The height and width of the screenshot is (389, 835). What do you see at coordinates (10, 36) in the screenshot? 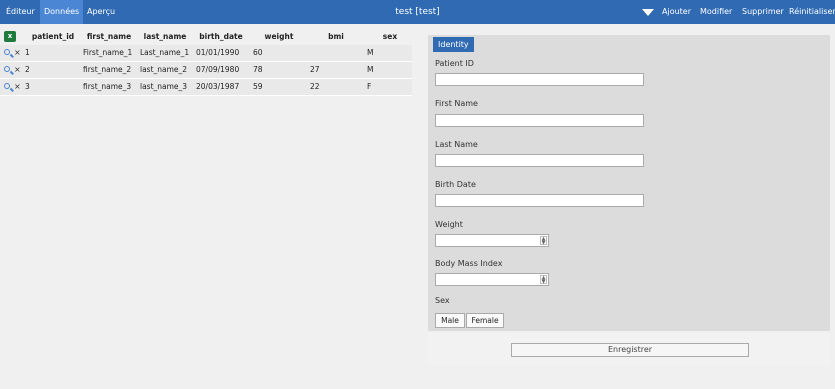
I see `excel-icon: x` at bounding box center [10, 36].